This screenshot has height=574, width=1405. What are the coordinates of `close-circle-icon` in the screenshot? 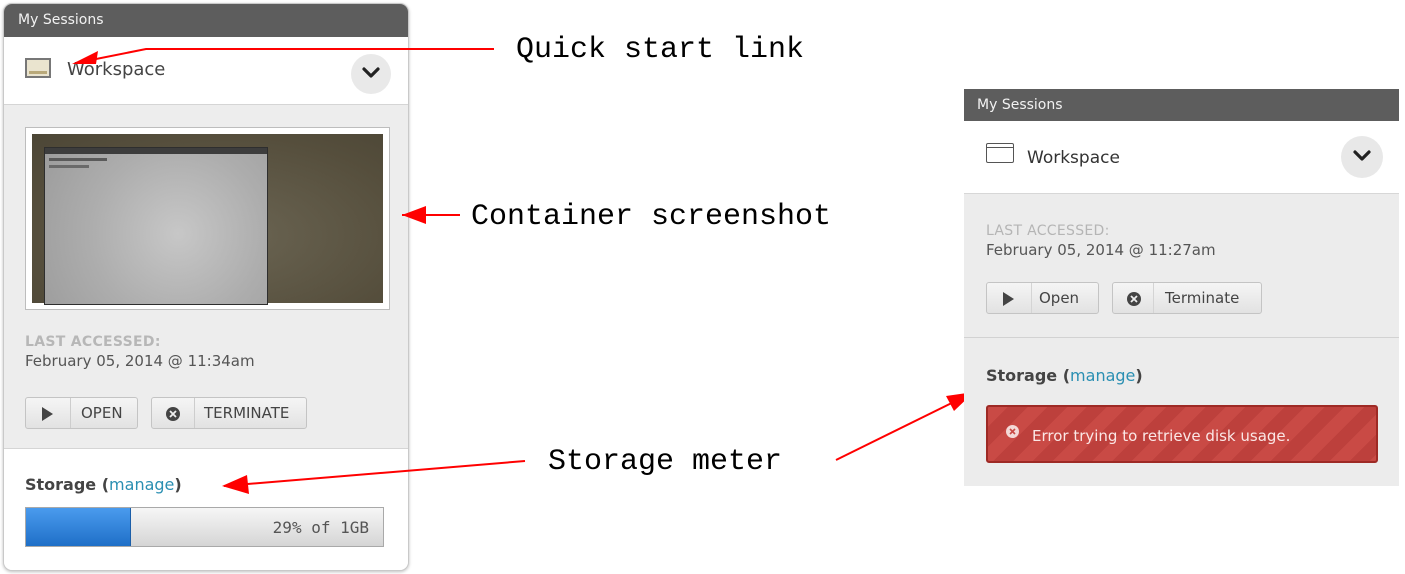 It's located at (1134, 299).